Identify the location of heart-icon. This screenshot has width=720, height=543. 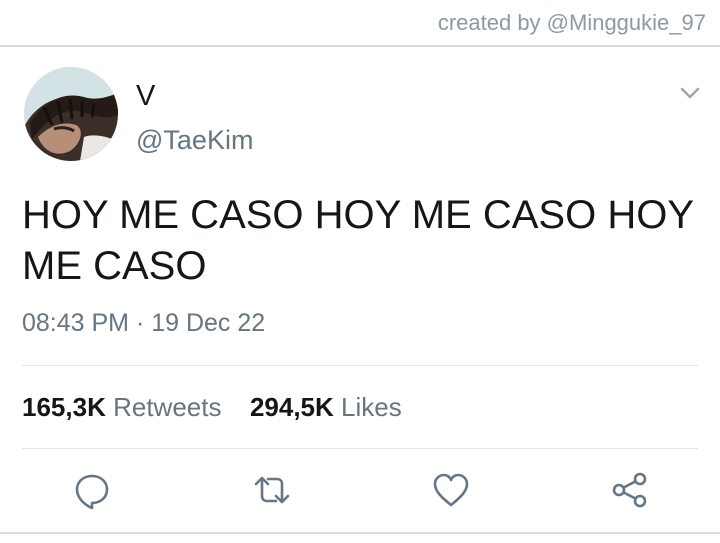
(451, 490).